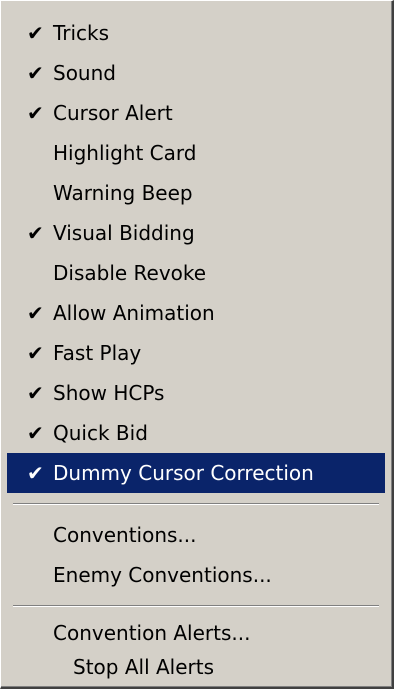 This screenshot has height=689, width=394. Describe the element at coordinates (196, 73) in the screenshot. I see `menu-item-sound: ✔ Sound` at that location.